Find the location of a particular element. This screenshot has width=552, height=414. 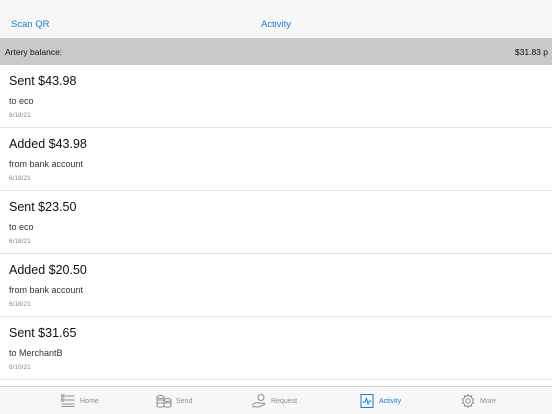

tab-label: Home is located at coordinates (89, 401).